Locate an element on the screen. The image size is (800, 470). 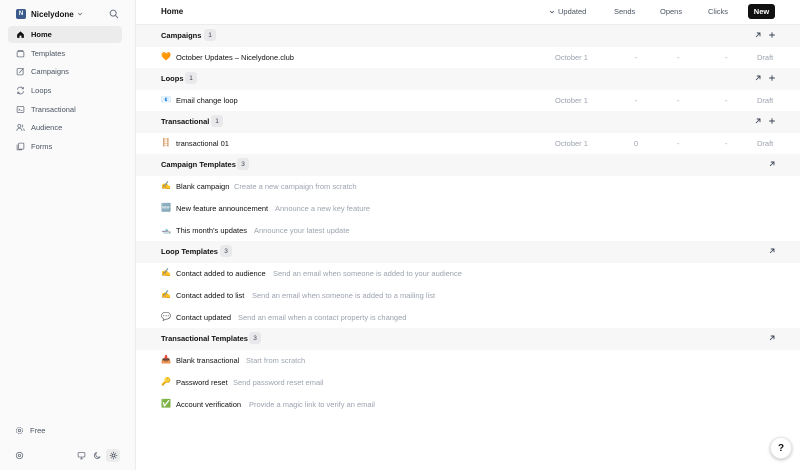
emoji-icon: ✍️ is located at coordinates (166, 272).